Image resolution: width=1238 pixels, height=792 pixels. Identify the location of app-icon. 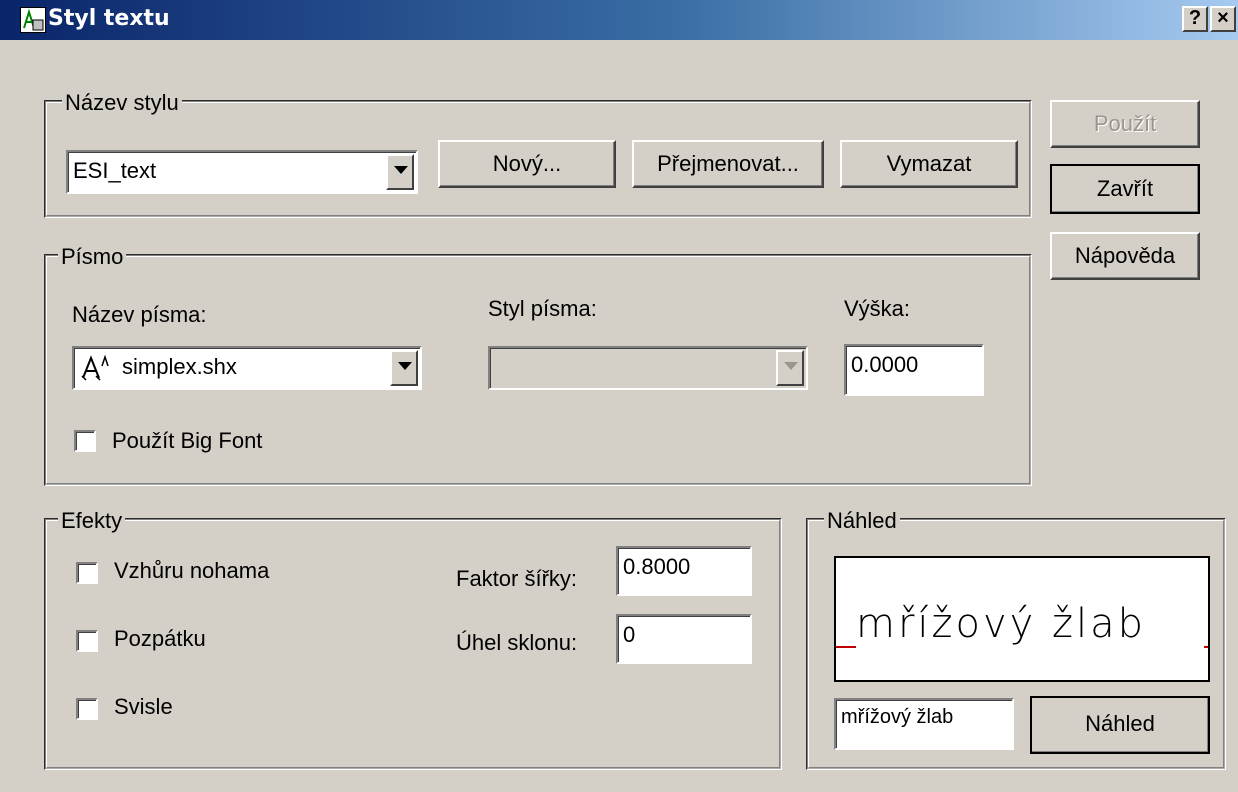
(33, 20).